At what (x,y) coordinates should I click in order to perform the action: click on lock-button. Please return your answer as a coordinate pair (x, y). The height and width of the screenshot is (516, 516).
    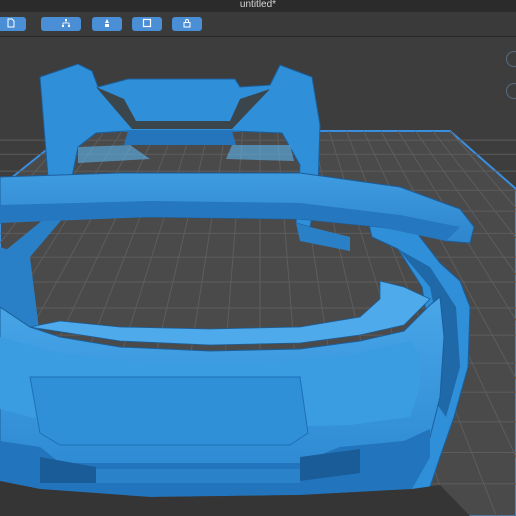
    Looking at the image, I should click on (187, 24).